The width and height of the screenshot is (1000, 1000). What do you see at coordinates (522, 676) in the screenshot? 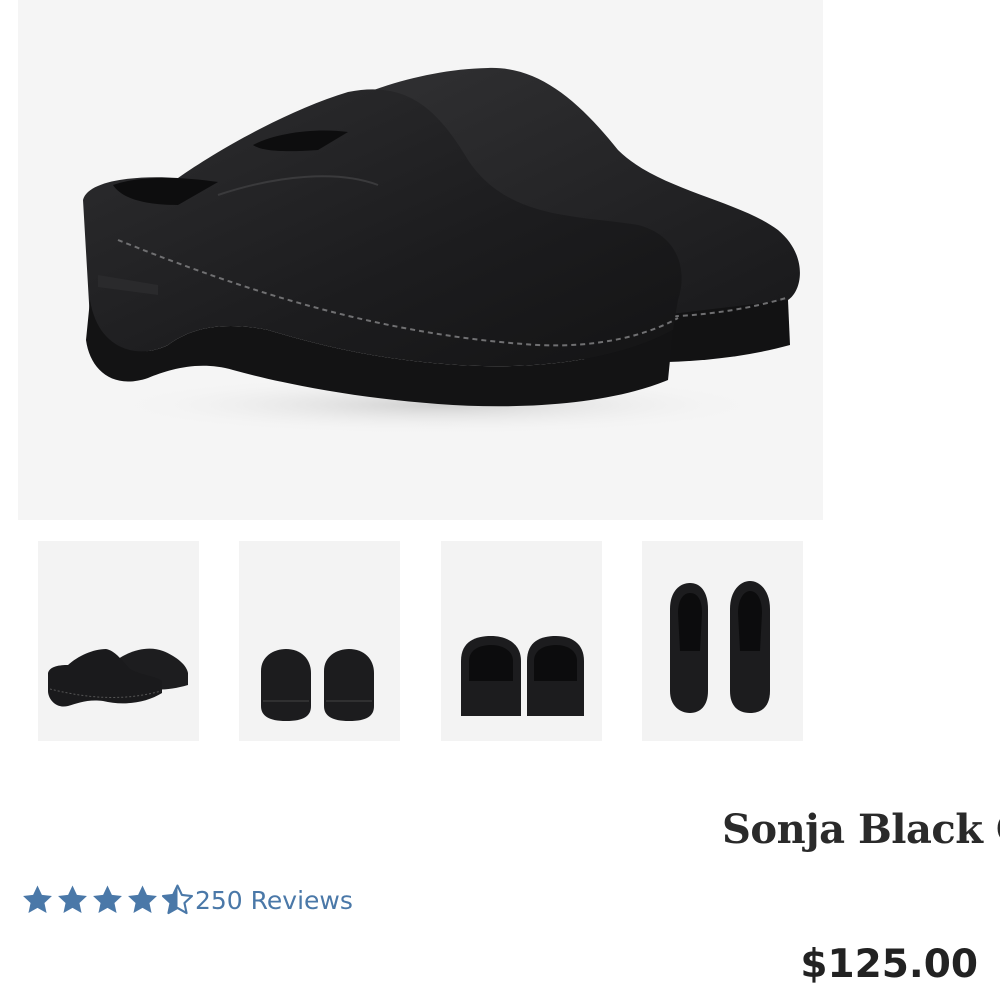
I see `thumbnail-back-image` at bounding box center [522, 676].